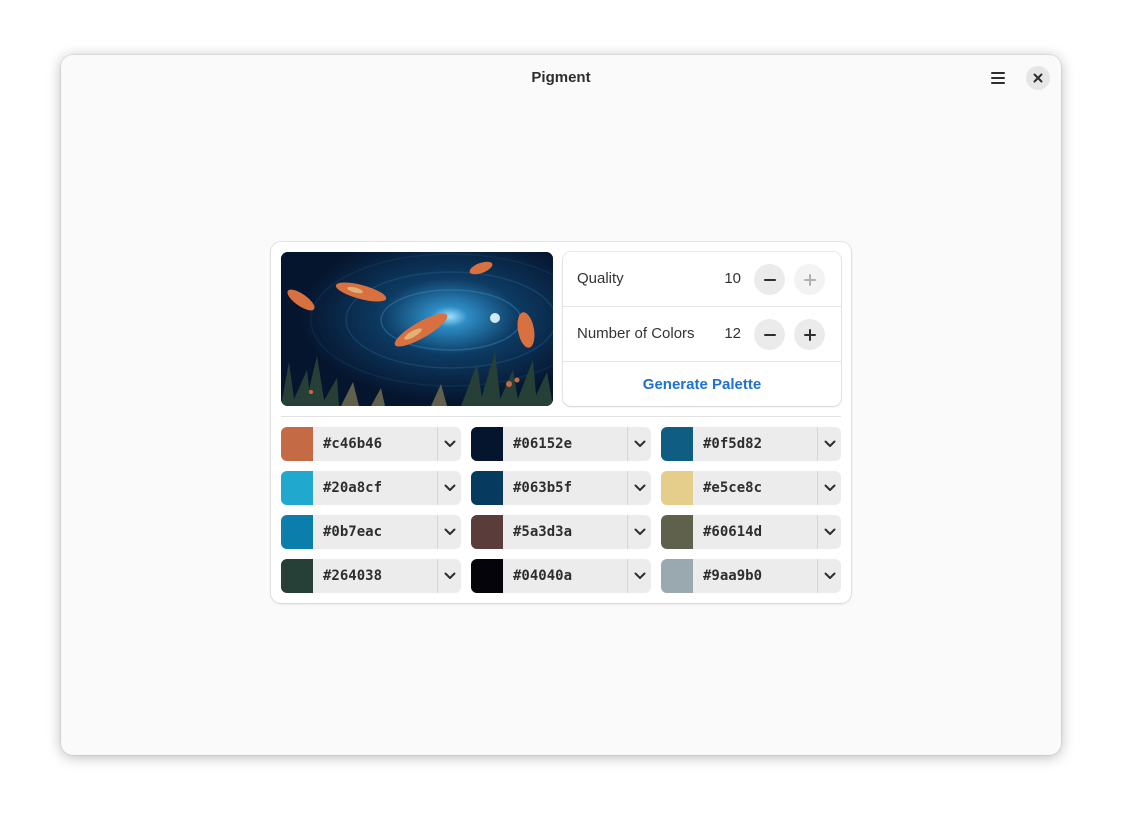 Image resolution: width=1122 pixels, height=822 pixels. What do you see at coordinates (702, 334) in the screenshot?
I see `number-of-colors-row: Number of Colors 12` at bounding box center [702, 334].